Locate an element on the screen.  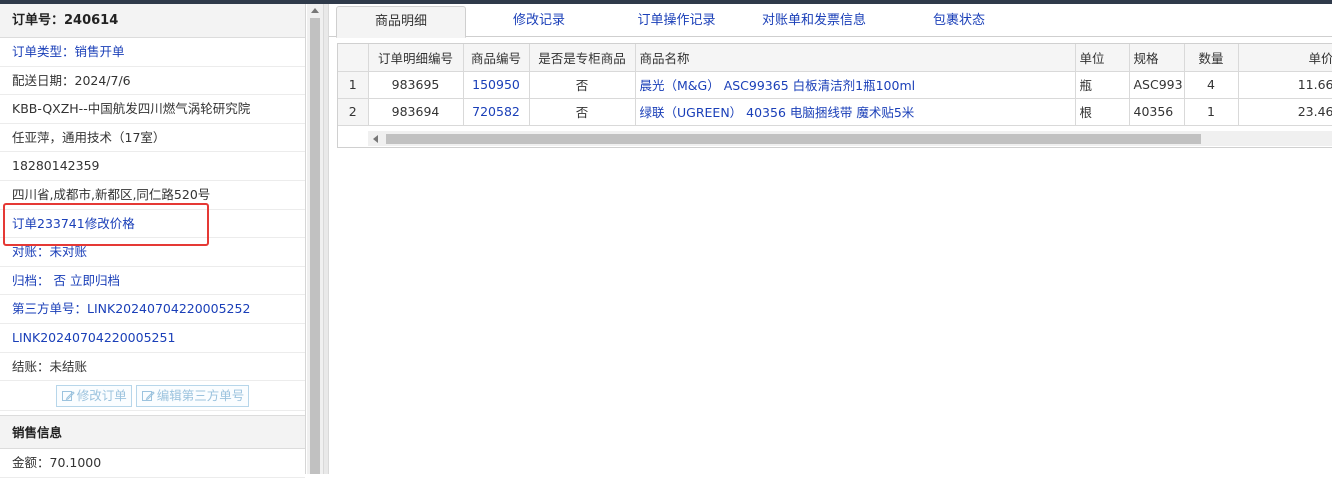
edit-third-party-label: 编辑第三方单号 is located at coordinates (200, 395).